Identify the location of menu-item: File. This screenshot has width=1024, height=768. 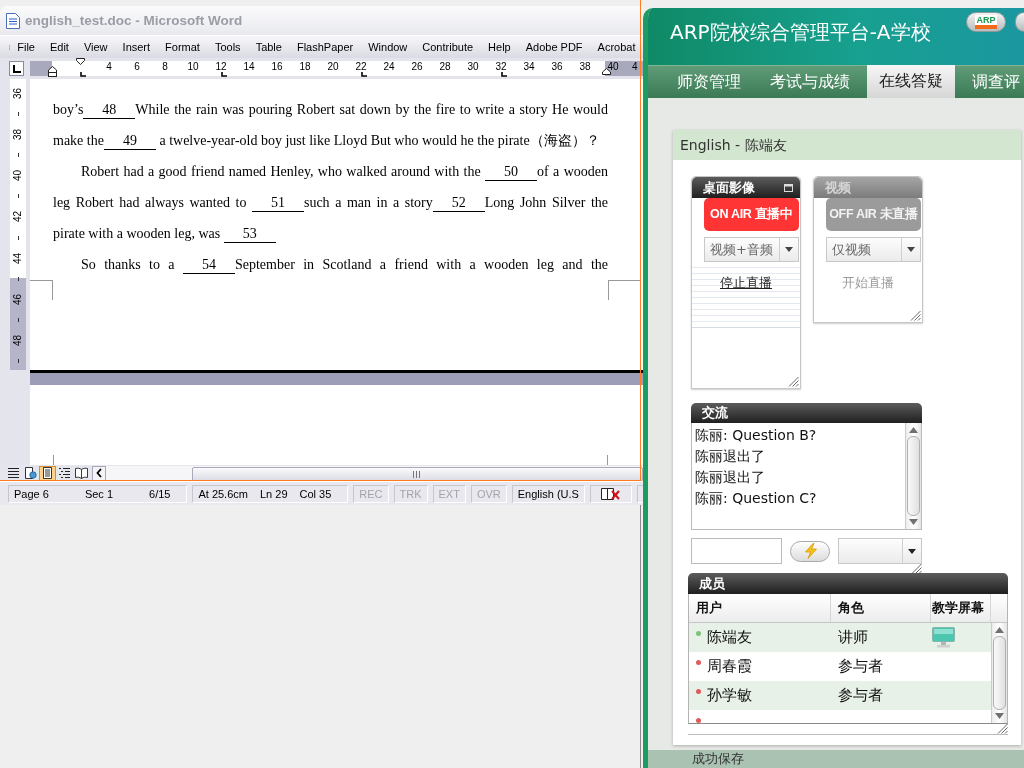
(26, 47).